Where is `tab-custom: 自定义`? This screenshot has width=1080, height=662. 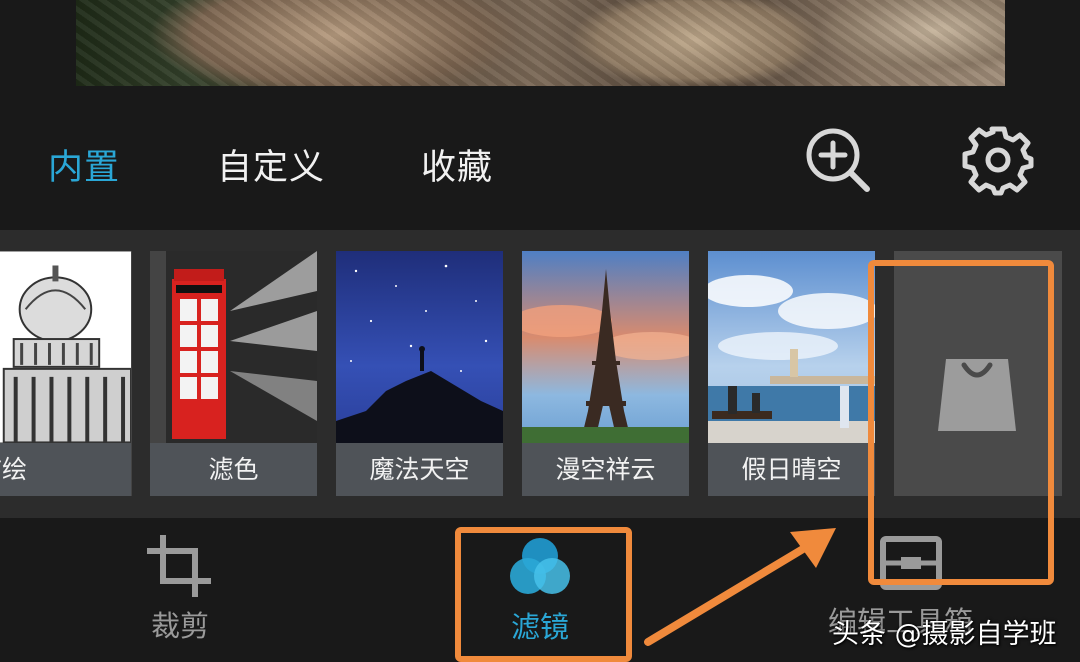
tab-custom: 自定义 is located at coordinates (271, 164).